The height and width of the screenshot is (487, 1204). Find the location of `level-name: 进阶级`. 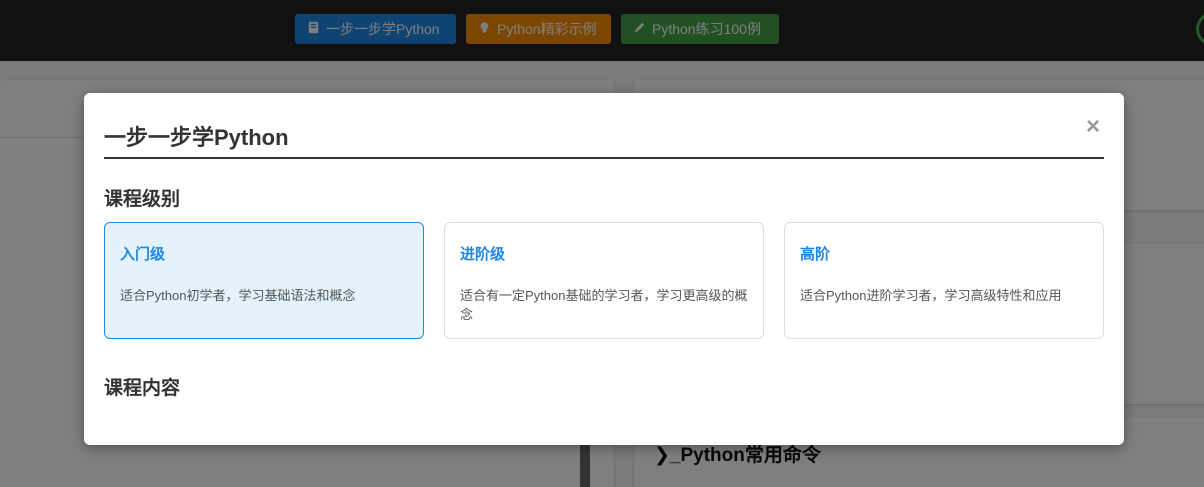

level-name: 进阶级 is located at coordinates (483, 254).